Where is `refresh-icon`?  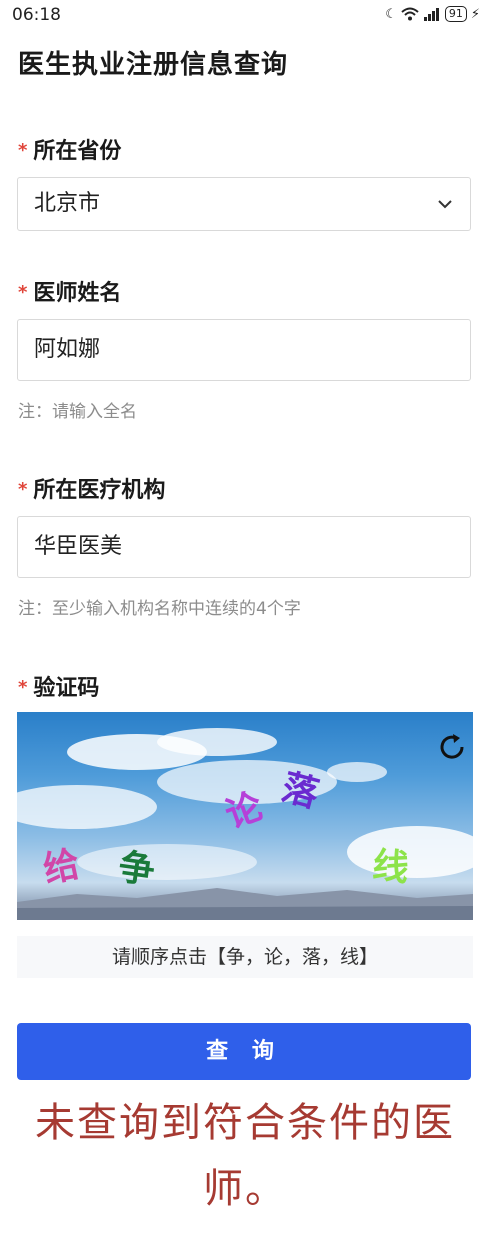 refresh-icon is located at coordinates (452, 747).